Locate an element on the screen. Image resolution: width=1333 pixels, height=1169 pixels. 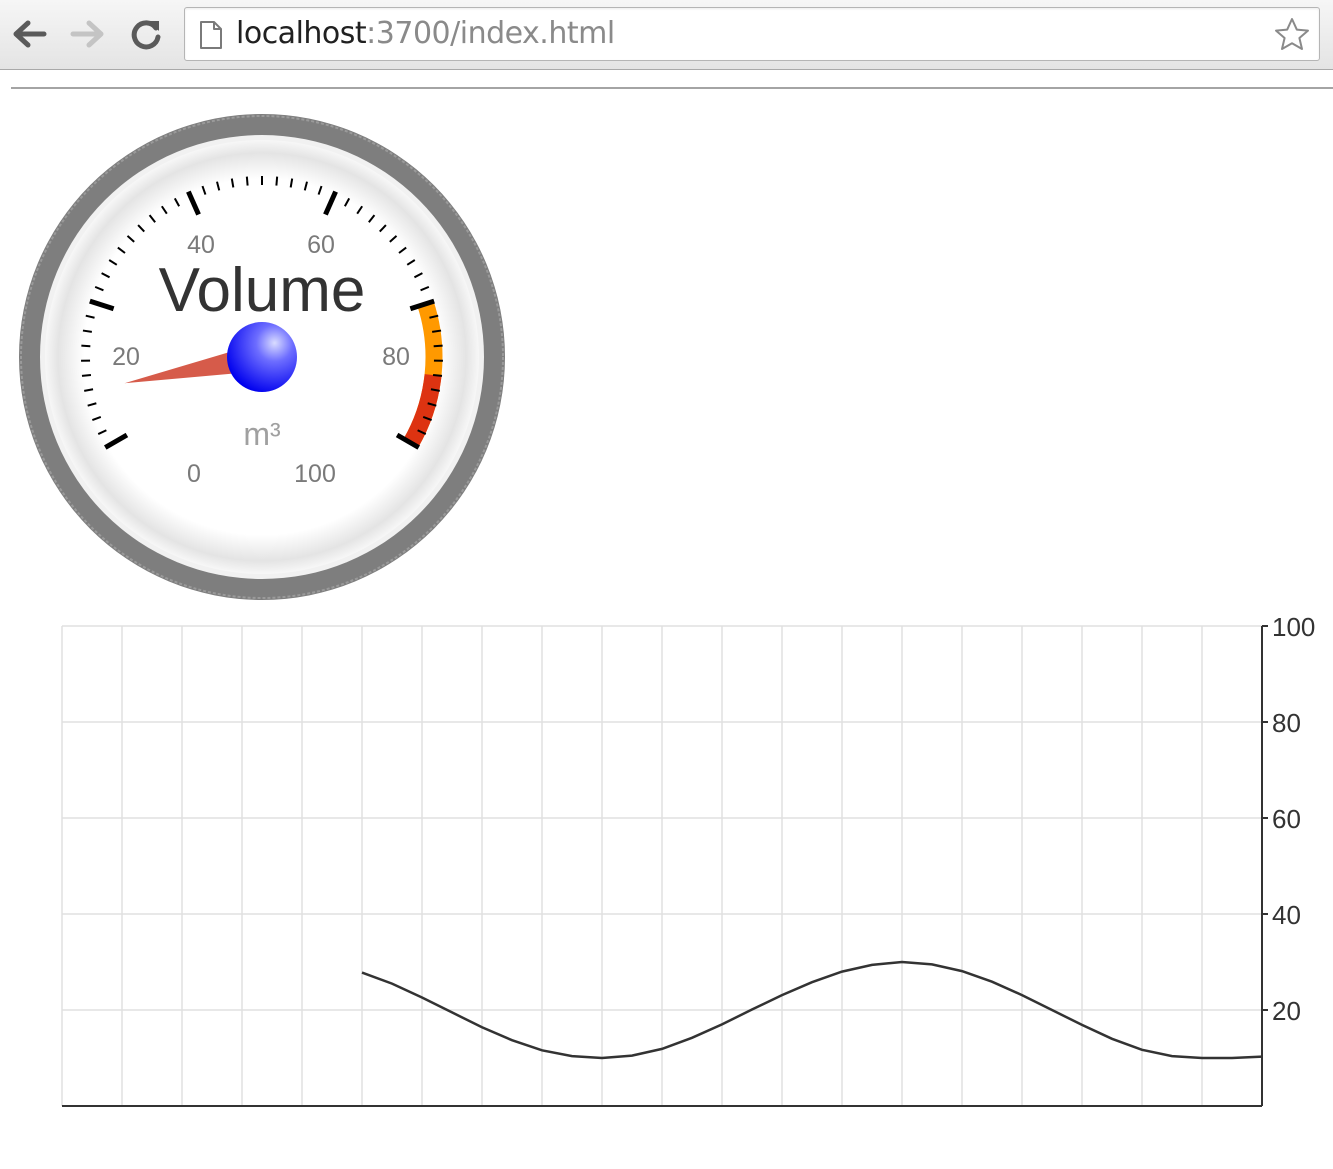
gauge-number-0: 0 is located at coordinates (194, 474).